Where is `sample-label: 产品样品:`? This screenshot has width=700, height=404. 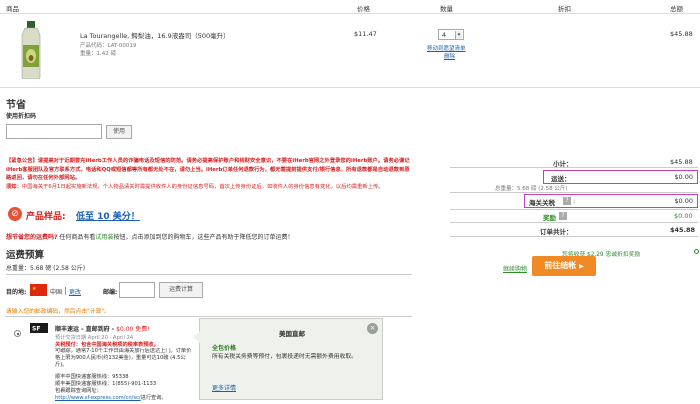
sample-label: 产品样品: is located at coordinates (46, 217).